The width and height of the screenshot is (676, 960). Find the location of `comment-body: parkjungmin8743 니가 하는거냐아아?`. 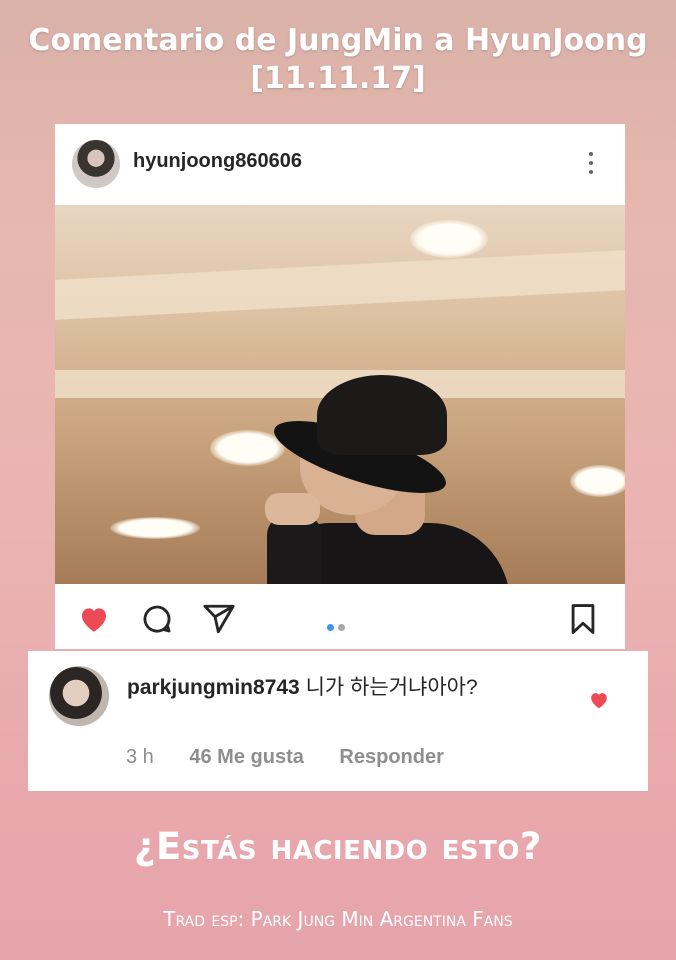

comment-body: parkjungmin8743 니가 하는거냐아아? is located at coordinates (347, 688).